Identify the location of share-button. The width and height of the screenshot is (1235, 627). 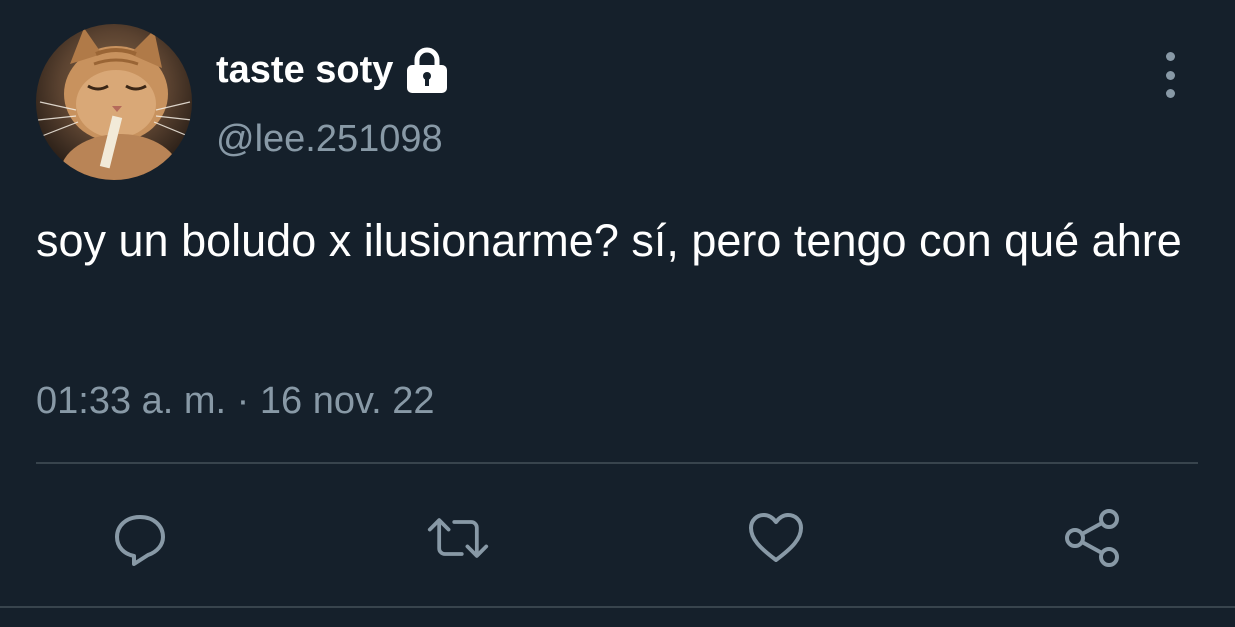
(1094, 538).